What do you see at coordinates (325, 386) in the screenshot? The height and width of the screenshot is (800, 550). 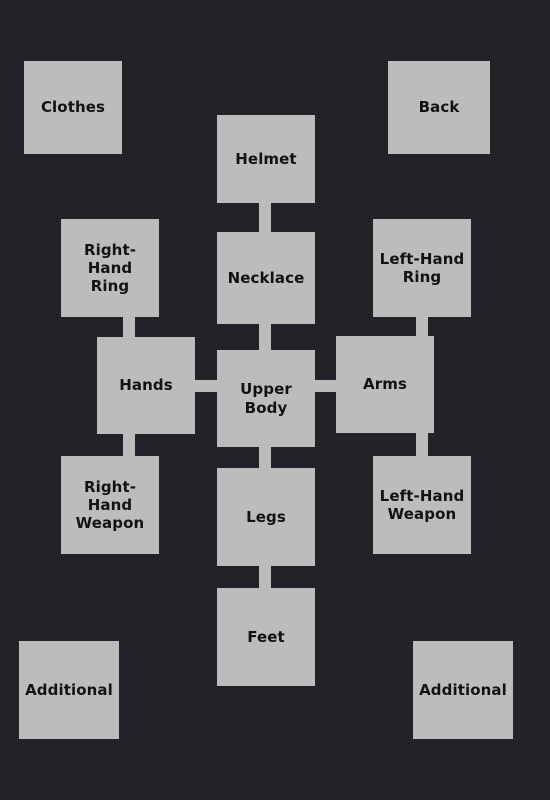 I see `connector-upper-body-to-arms` at bounding box center [325, 386].